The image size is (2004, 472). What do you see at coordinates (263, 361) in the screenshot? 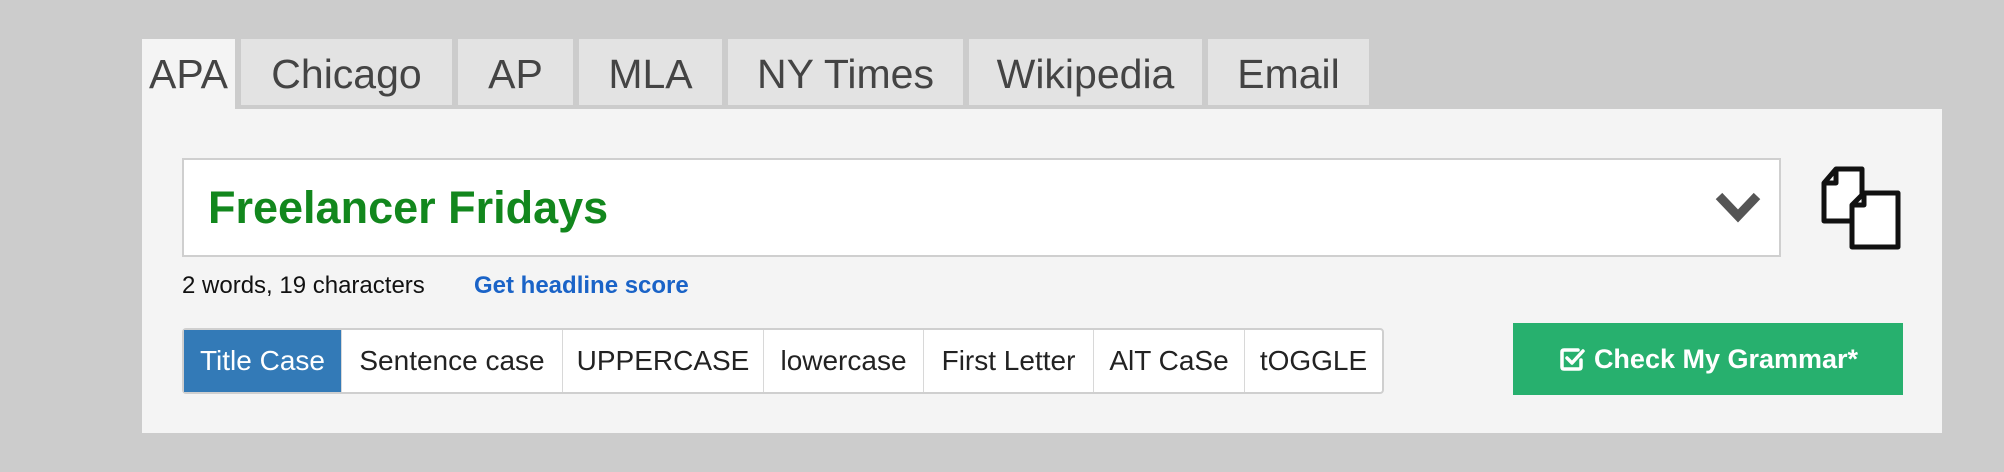
I see `case-title-button: Title Case` at bounding box center [263, 361].